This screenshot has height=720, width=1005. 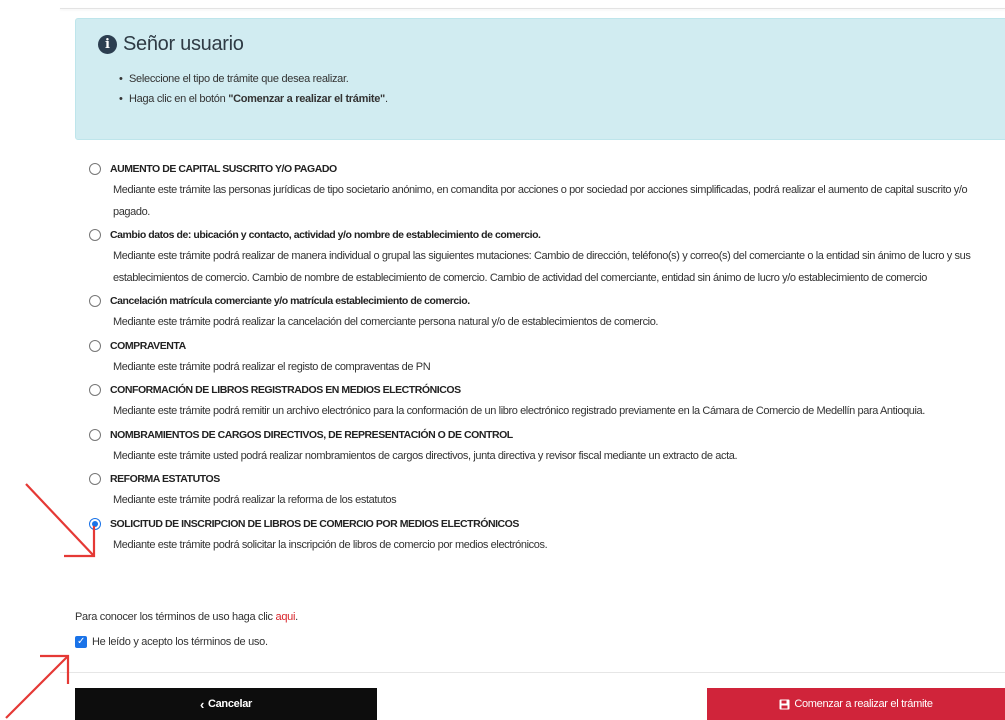 I want to click on option-title: REFORMA ESTATUTOS, so click(x=165, y=479).